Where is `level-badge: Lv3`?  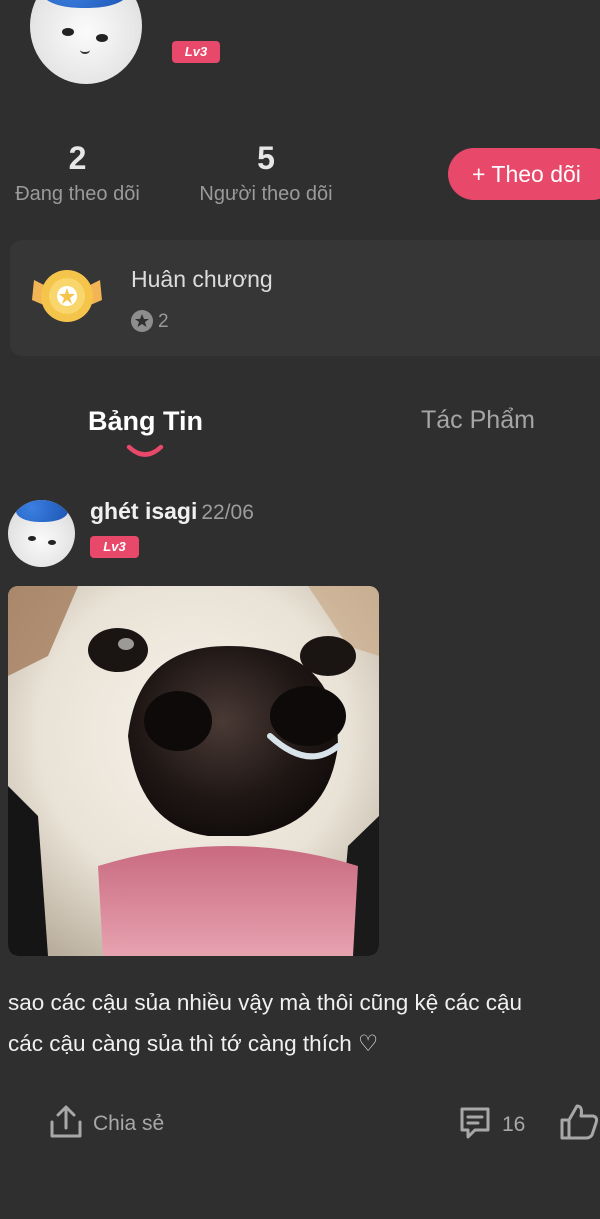 level-badge: Lv3 is located at coordinates (196, 52).